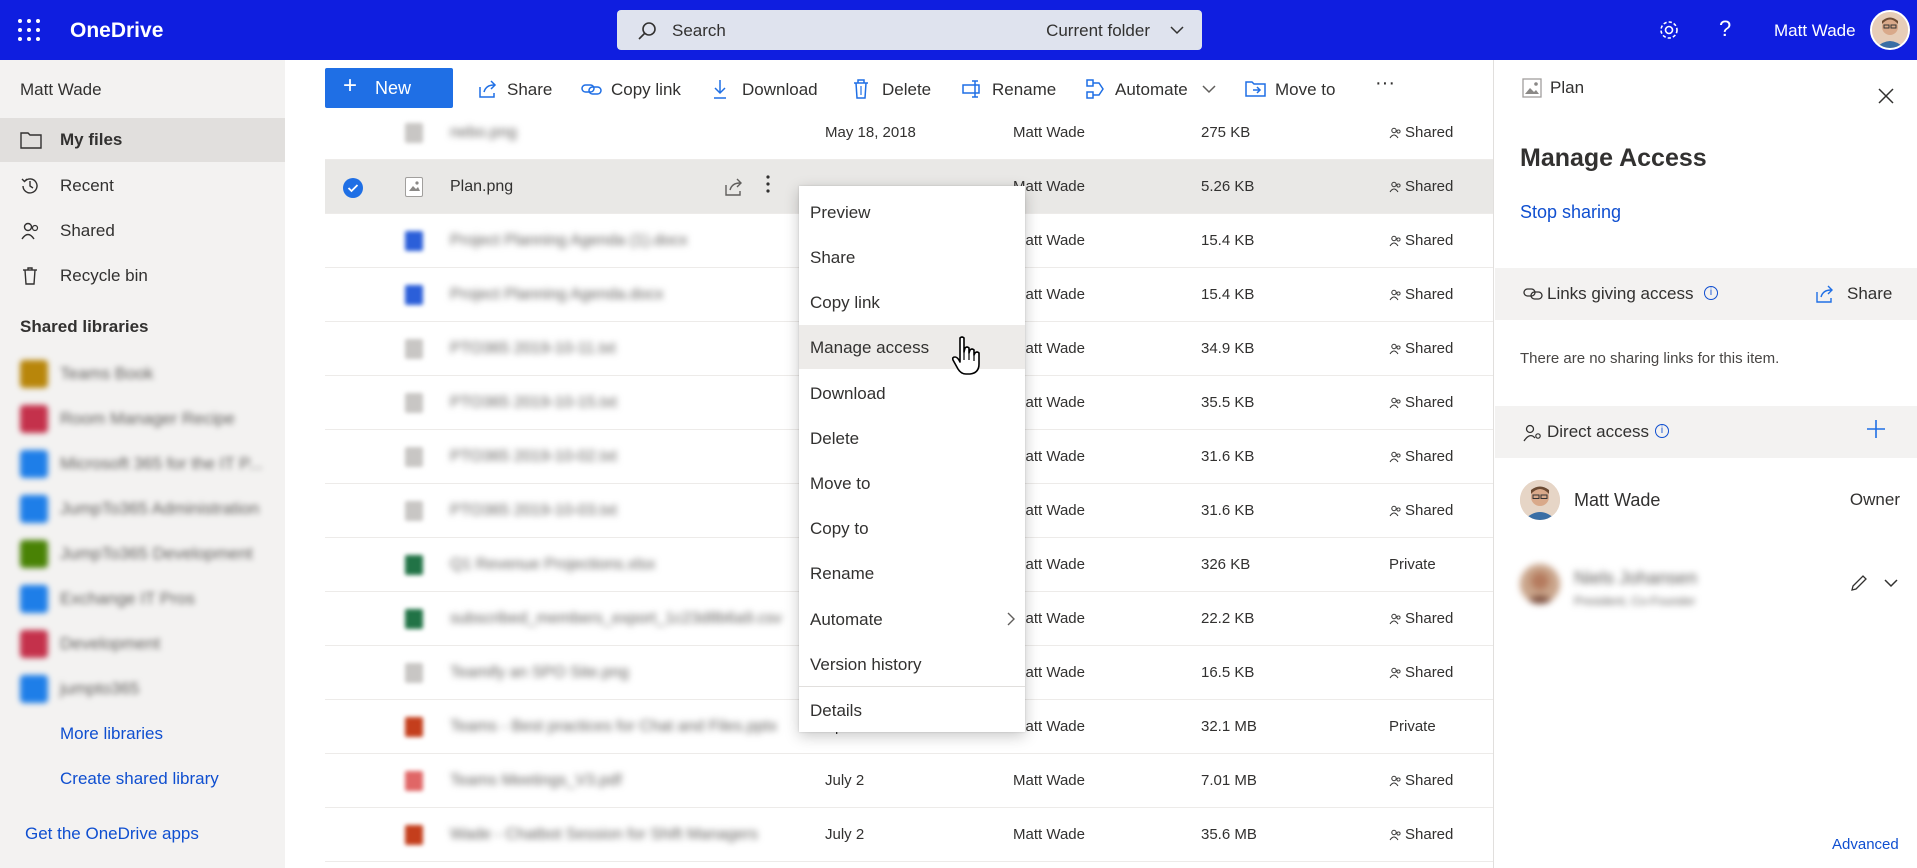  I want to click on add-person-icon, so click(1876, 429).